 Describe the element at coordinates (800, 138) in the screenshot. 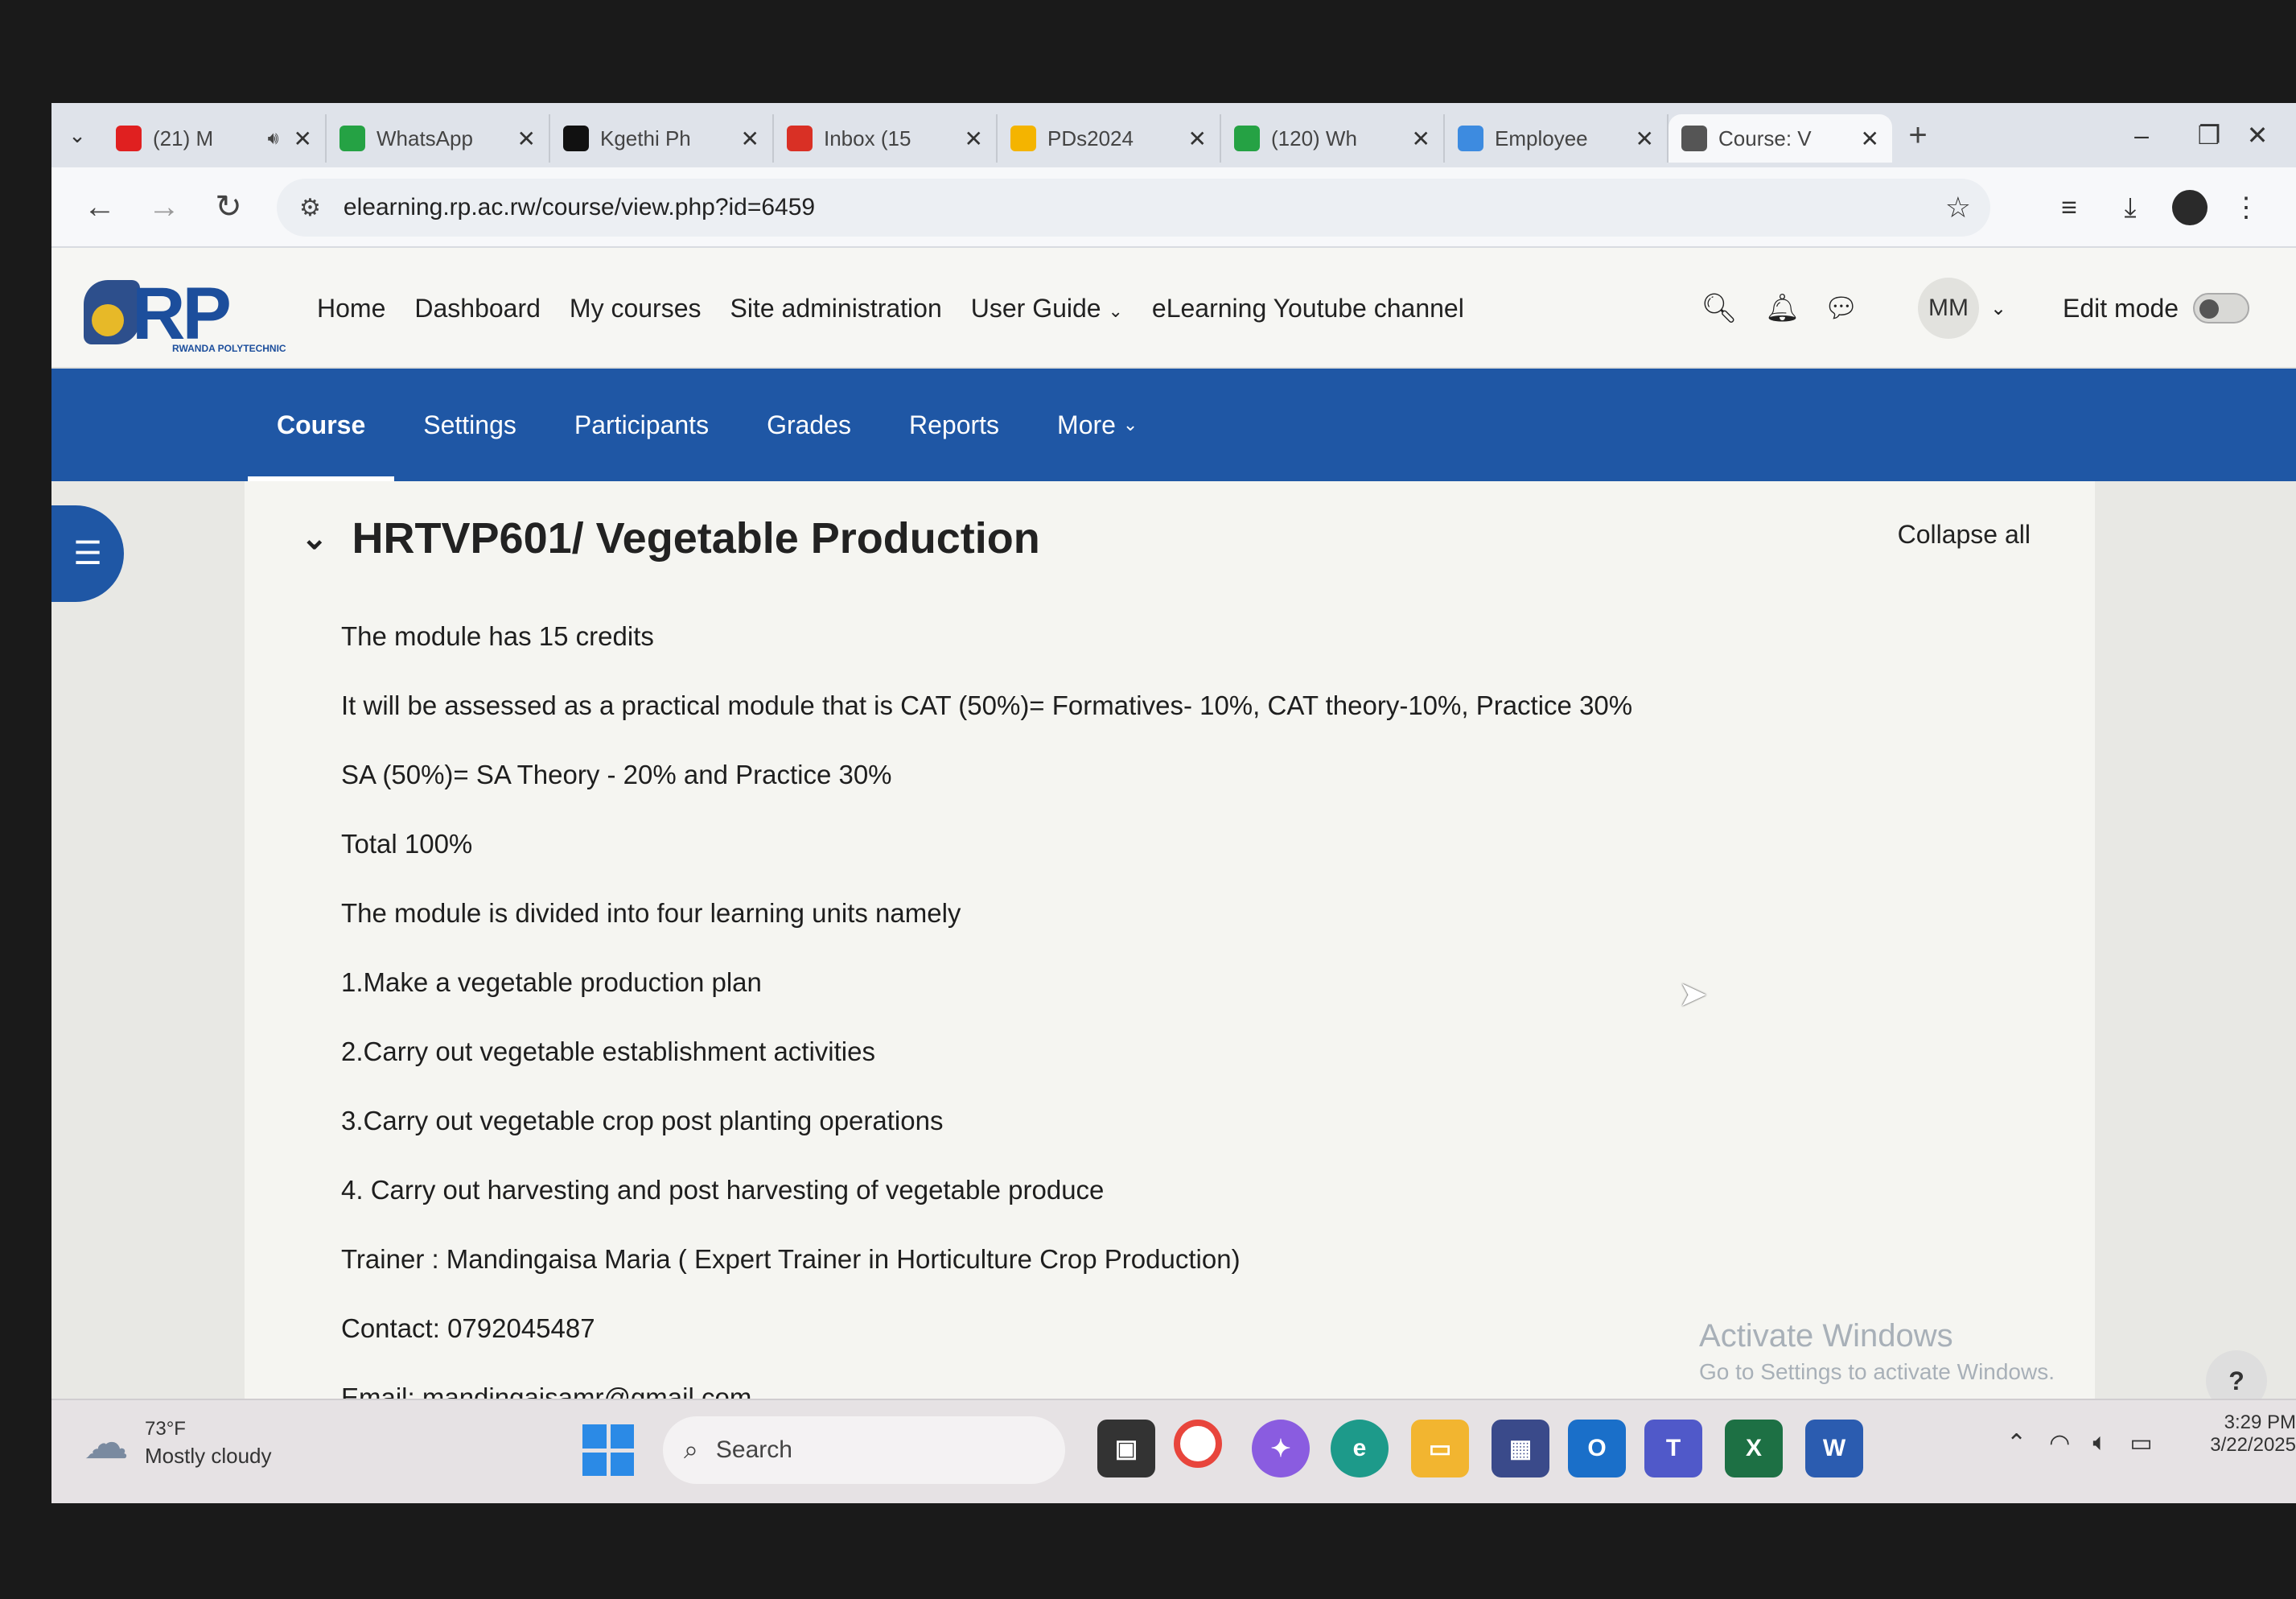

I see `gmail-icon` at that location.